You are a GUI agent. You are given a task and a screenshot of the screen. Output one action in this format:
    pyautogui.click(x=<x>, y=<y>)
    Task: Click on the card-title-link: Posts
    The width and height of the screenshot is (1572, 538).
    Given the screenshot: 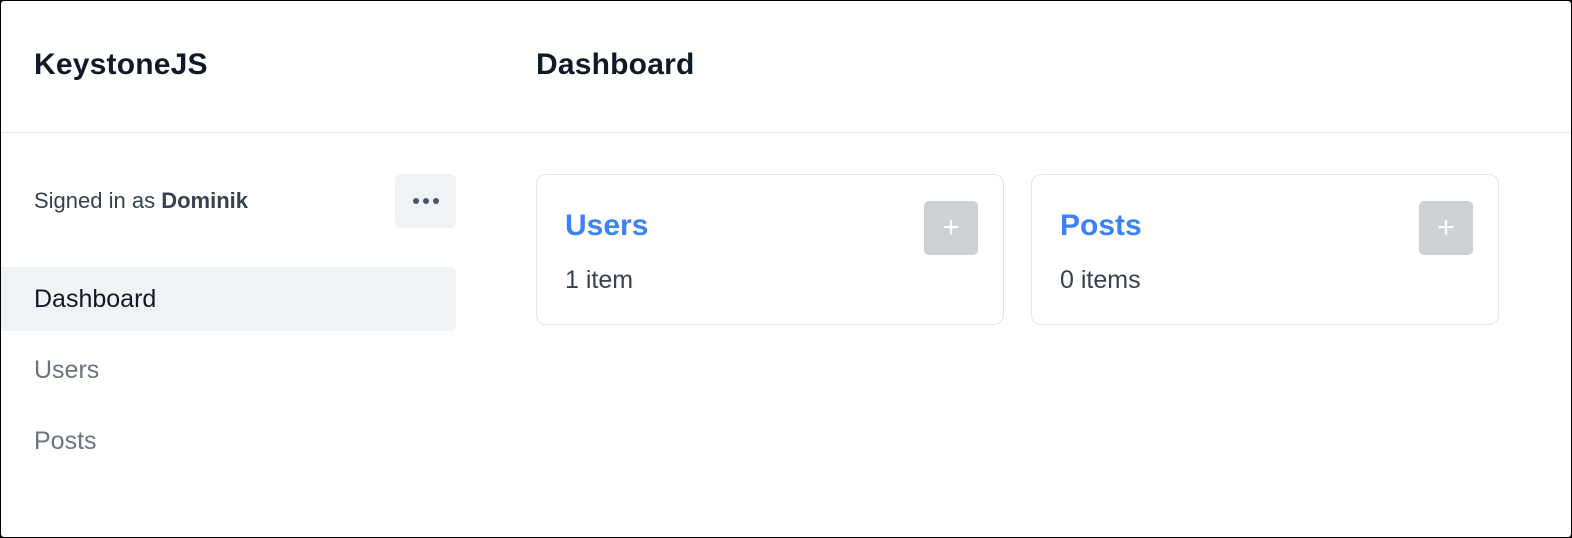 What is the action you would take?
    pyautogui.click(x=1101, y=226)
    